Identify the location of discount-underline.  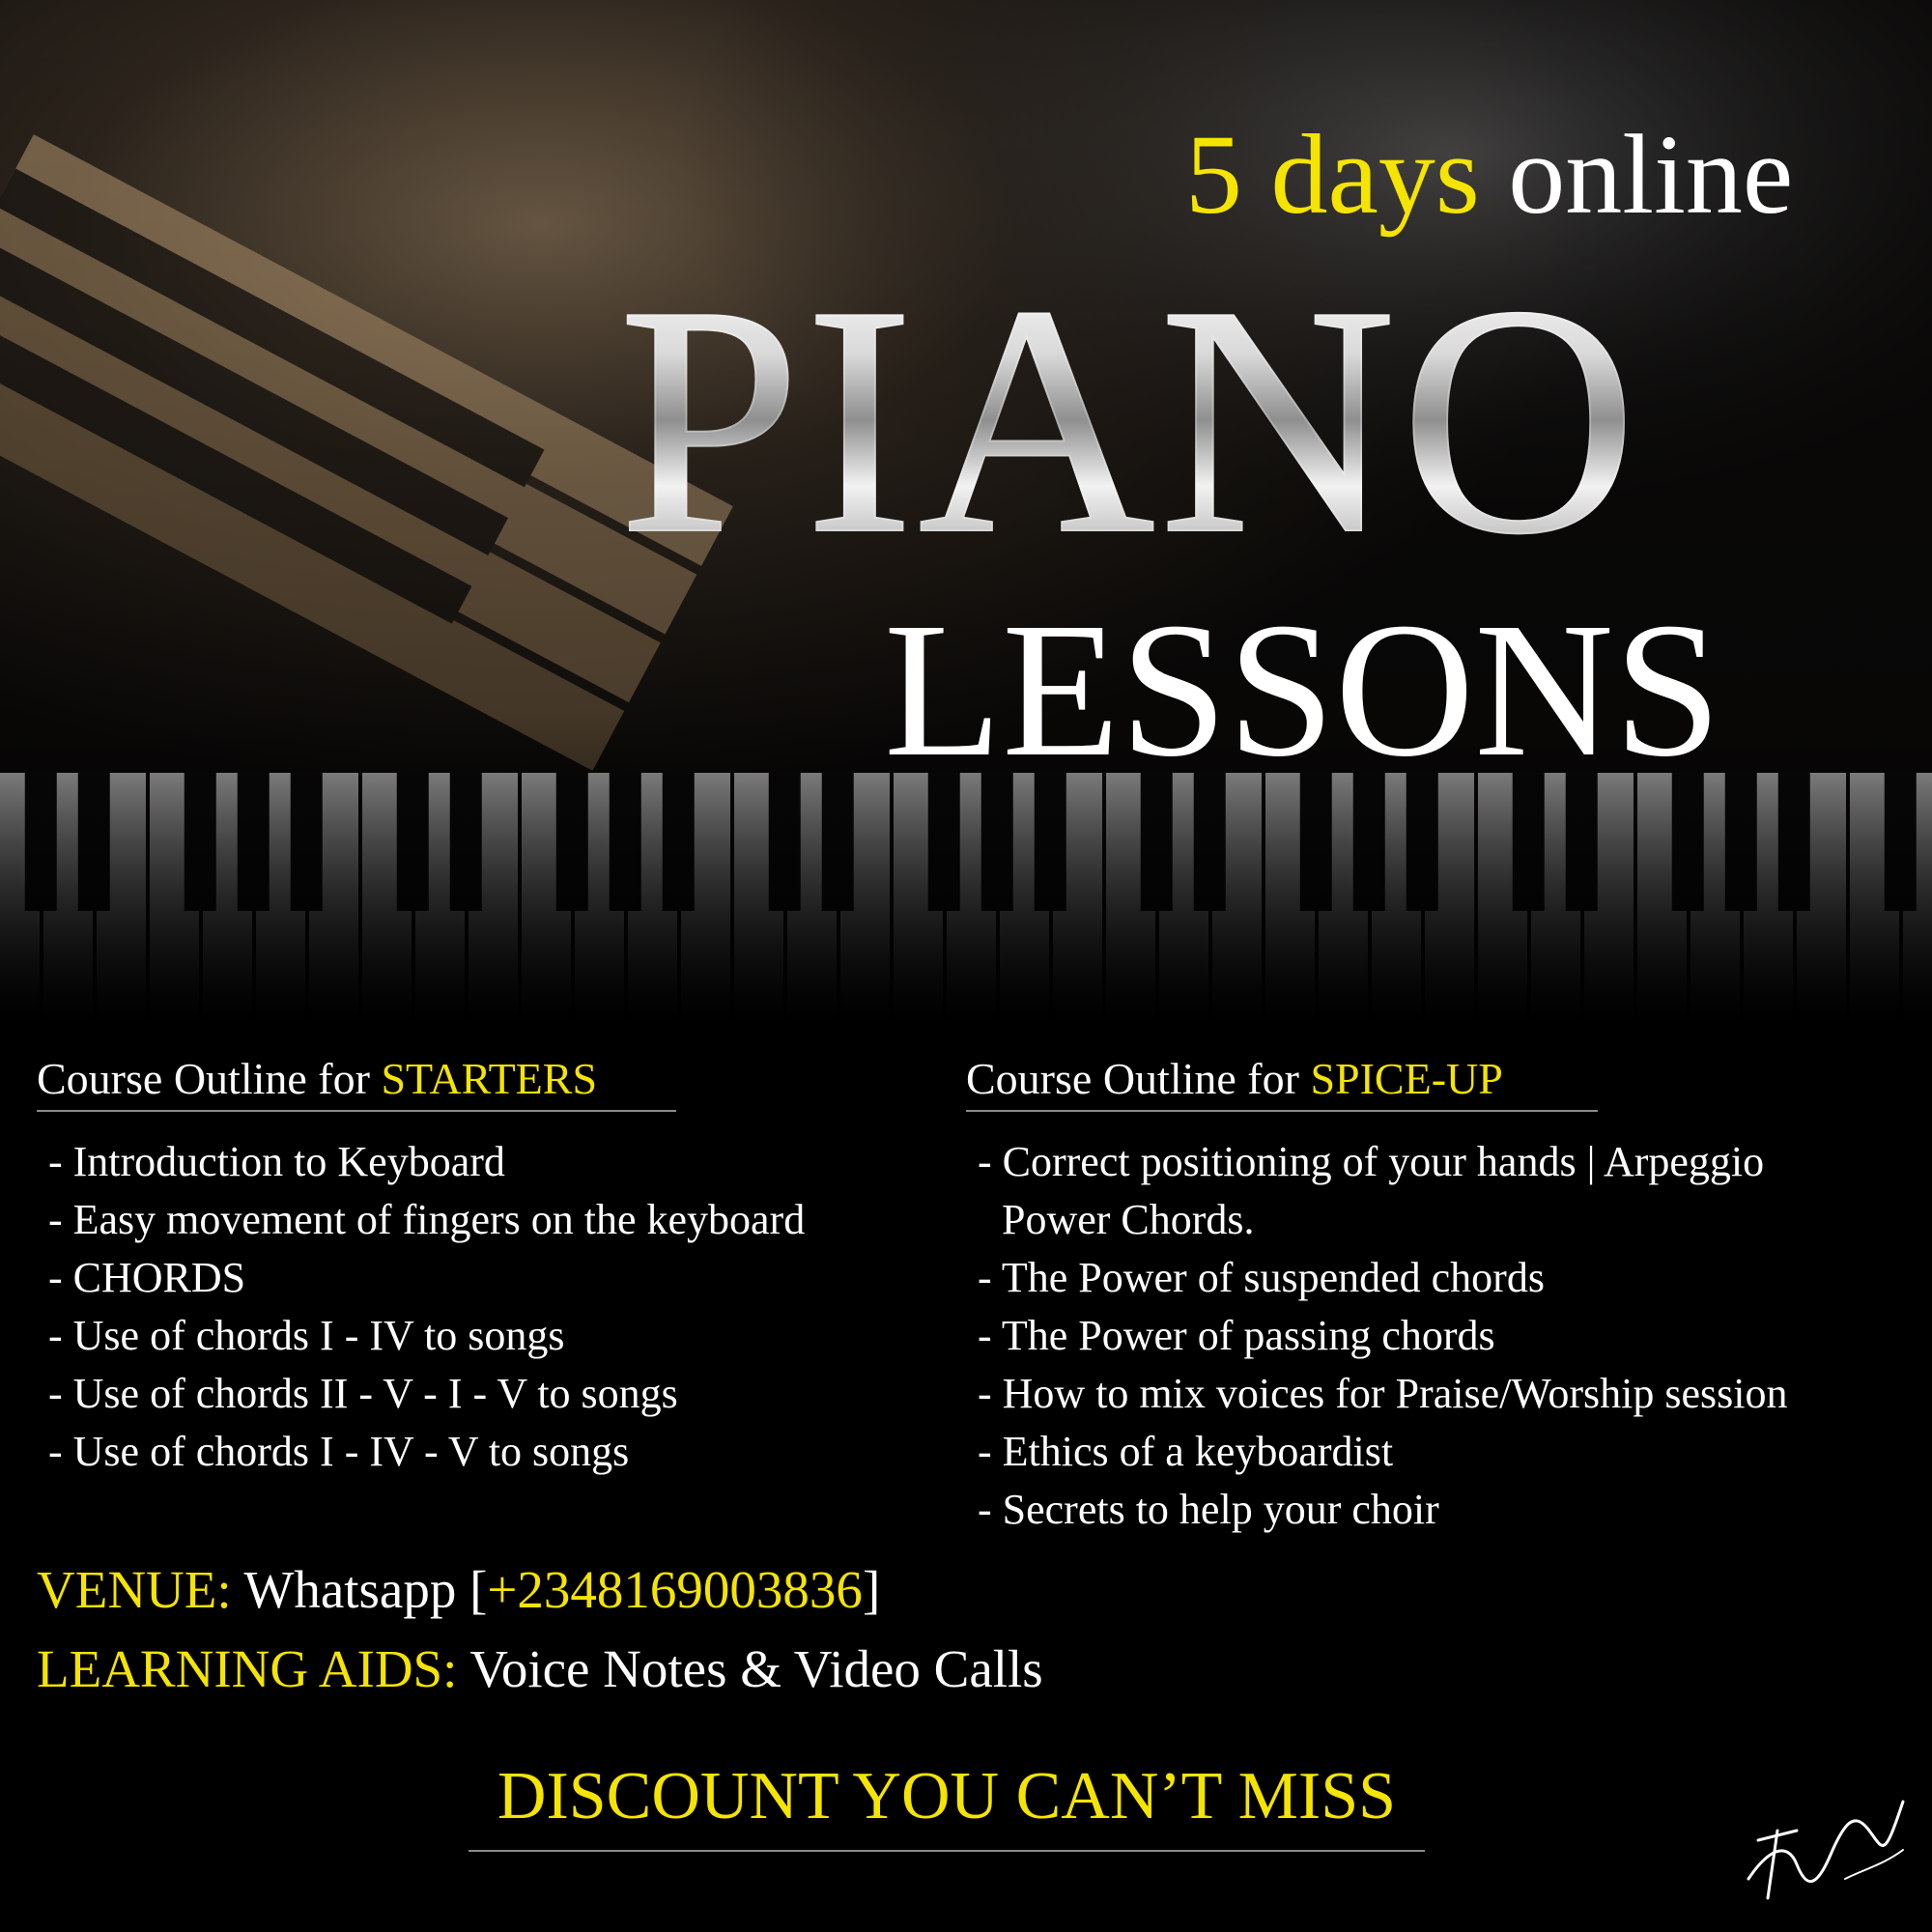
(947, 1851).